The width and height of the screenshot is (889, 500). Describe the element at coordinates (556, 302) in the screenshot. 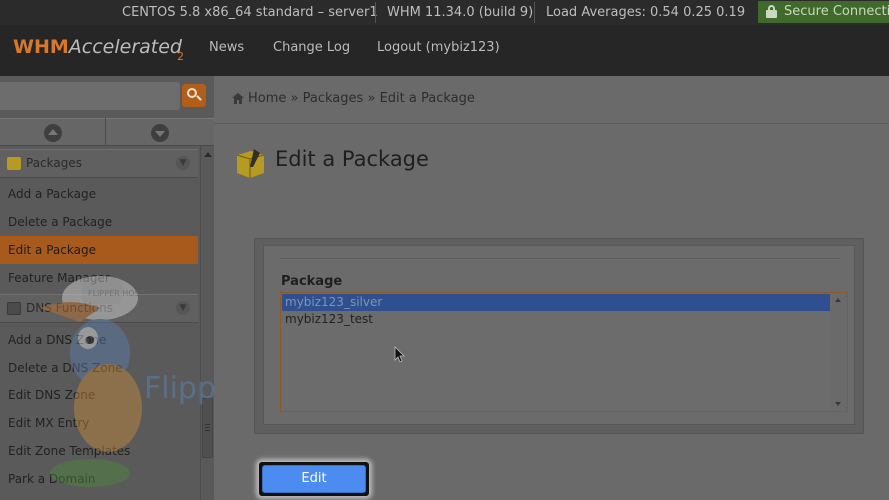

I see `package-option: mybiz123_silver` at that location.